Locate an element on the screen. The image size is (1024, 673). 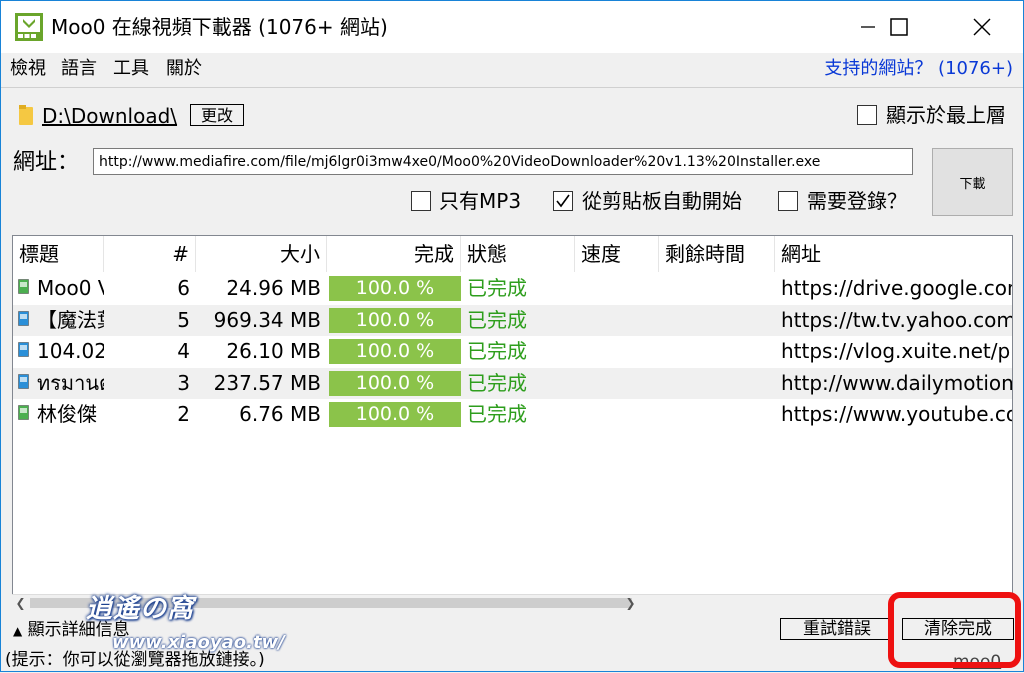
cell-url: http://www.dailymotion is located at coordinates (897, 382).